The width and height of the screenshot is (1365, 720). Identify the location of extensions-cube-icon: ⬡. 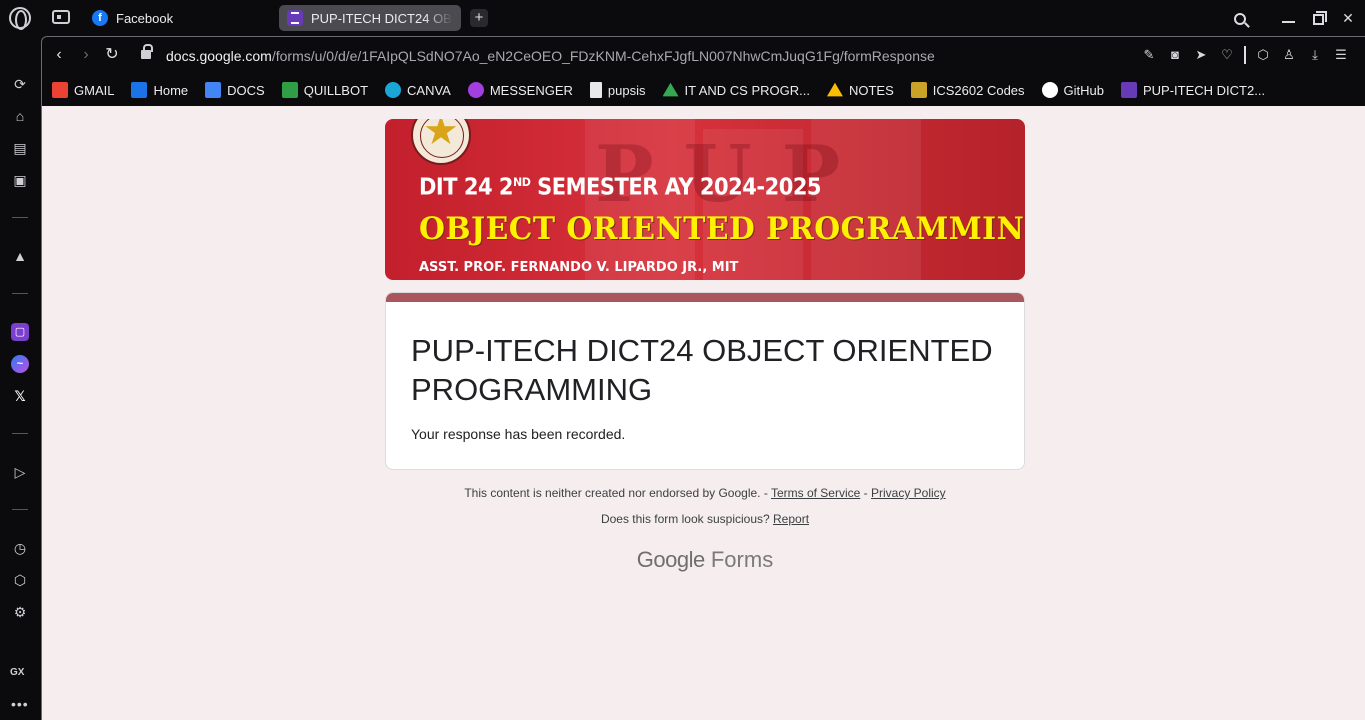
(1263, 55).